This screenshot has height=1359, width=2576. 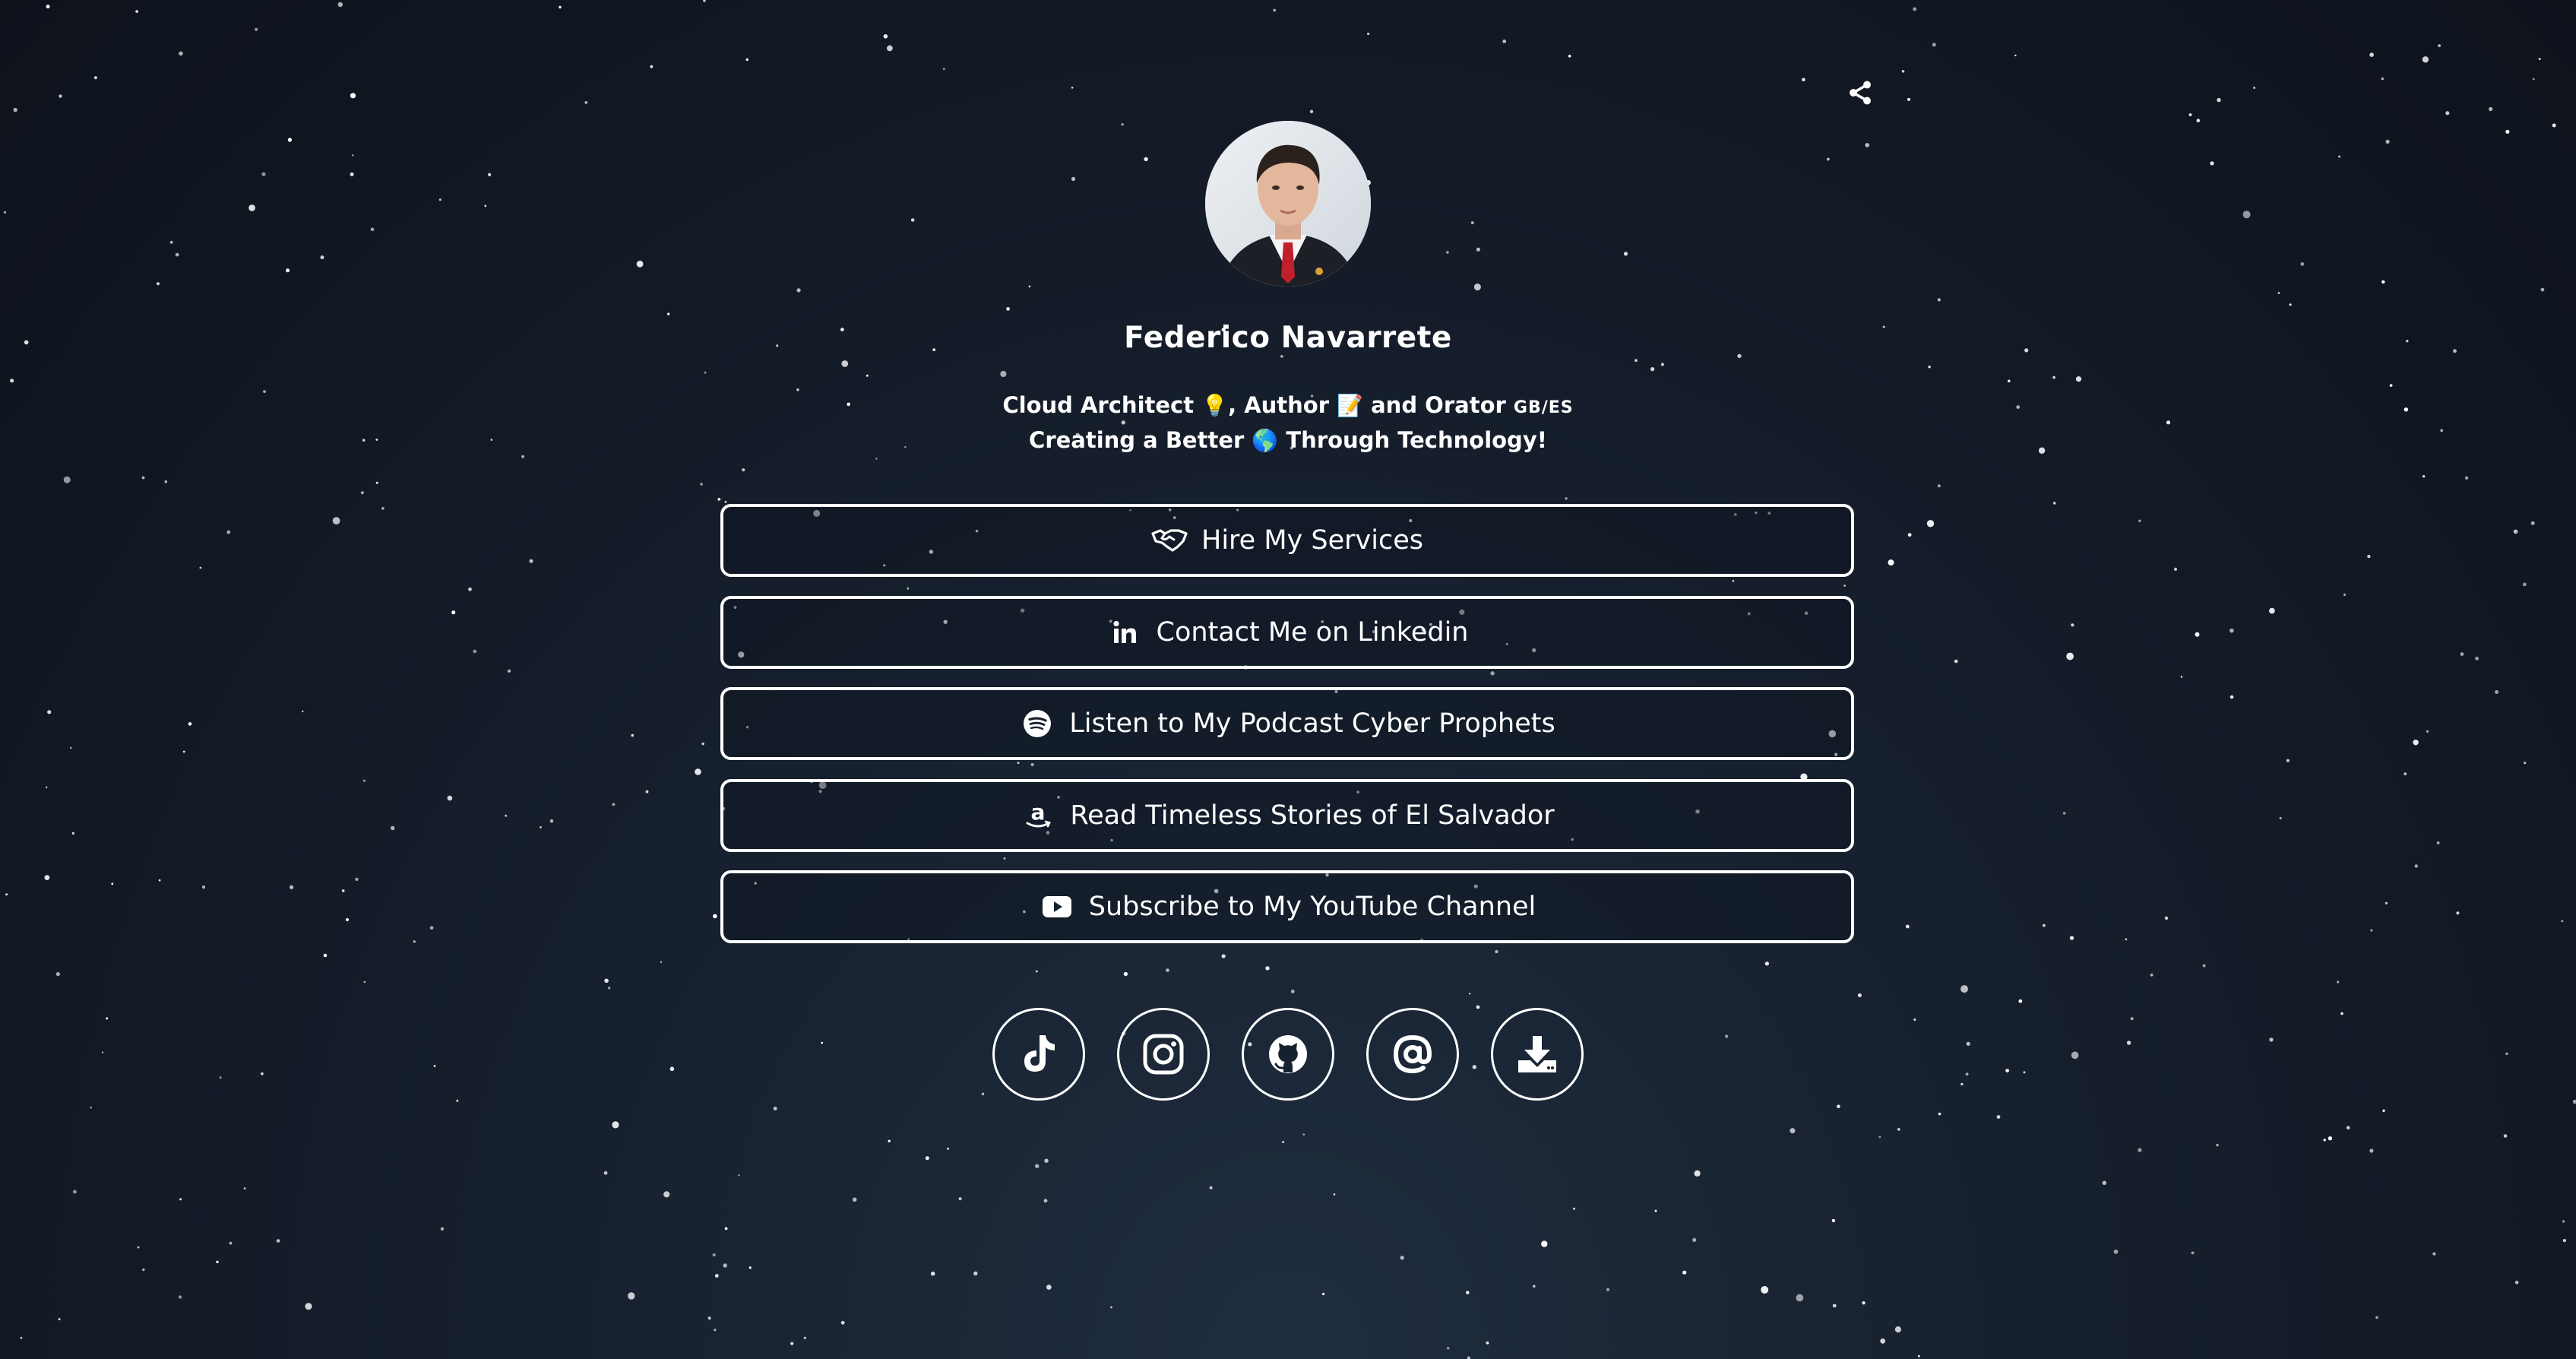 What do you see at coordinates (1287, 632) in the screenshot?
I see `linkedin-contact-button: Contact Me on Linkedin` at bounding box center [1287, 632].